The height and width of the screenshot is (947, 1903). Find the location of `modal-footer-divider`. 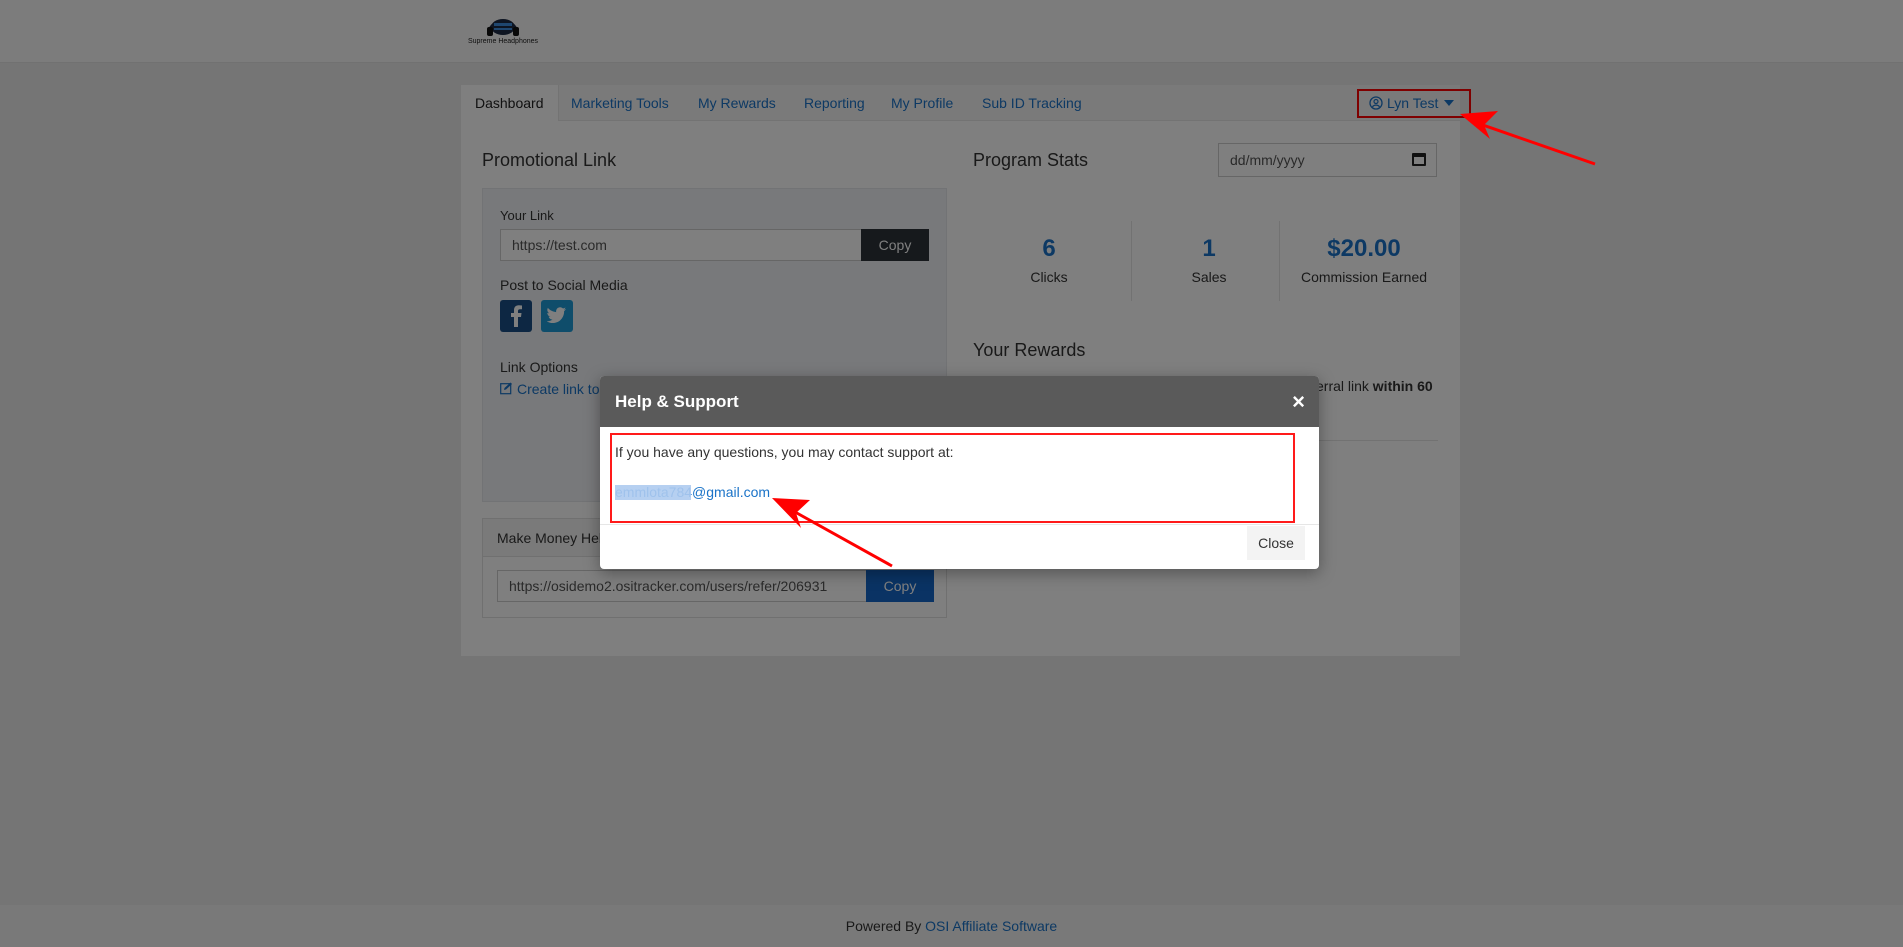

modal-footer-divider is located at coordinates (959, 524).